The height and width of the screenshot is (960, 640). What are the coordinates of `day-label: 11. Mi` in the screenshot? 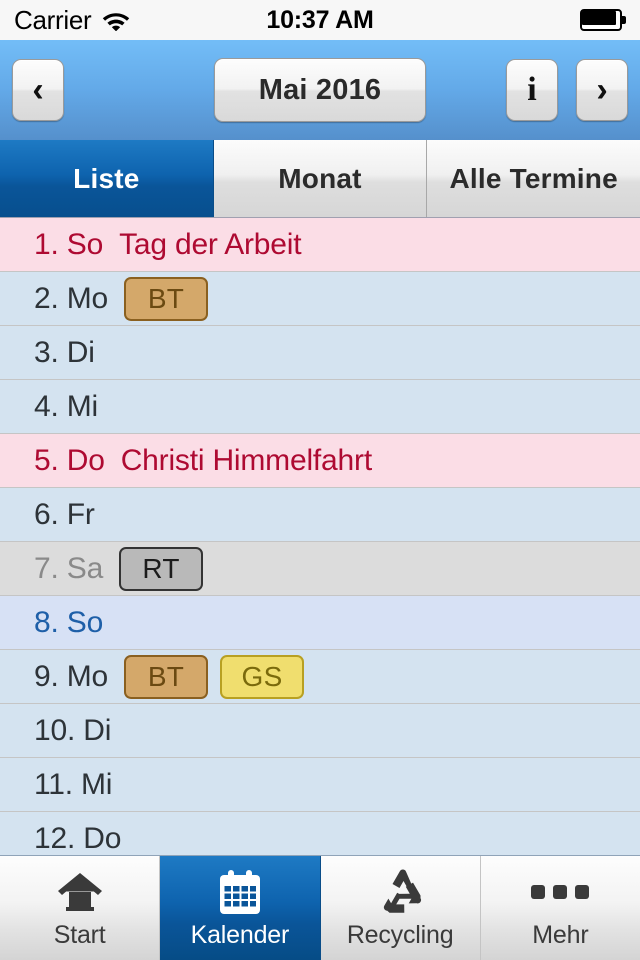 It's located at (73, 784).